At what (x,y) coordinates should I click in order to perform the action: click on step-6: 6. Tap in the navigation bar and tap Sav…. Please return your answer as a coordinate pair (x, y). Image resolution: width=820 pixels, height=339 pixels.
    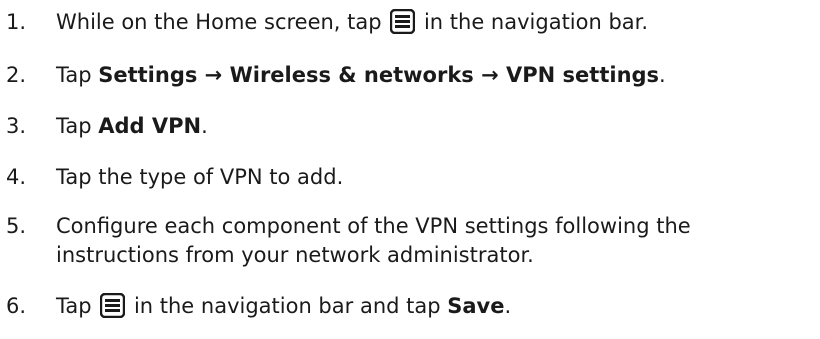
    Looking at the image, I should click on (411, 306).